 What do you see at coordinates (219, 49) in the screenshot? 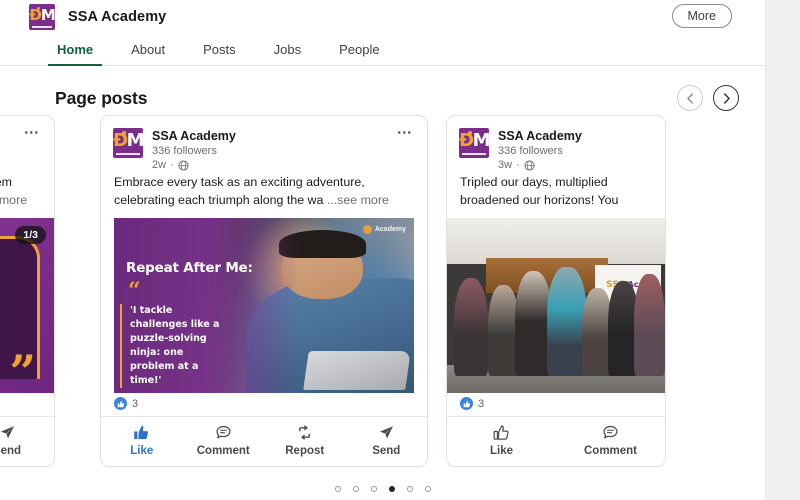
I see `tab-posts: Posts` at bounding box center [219, 49].